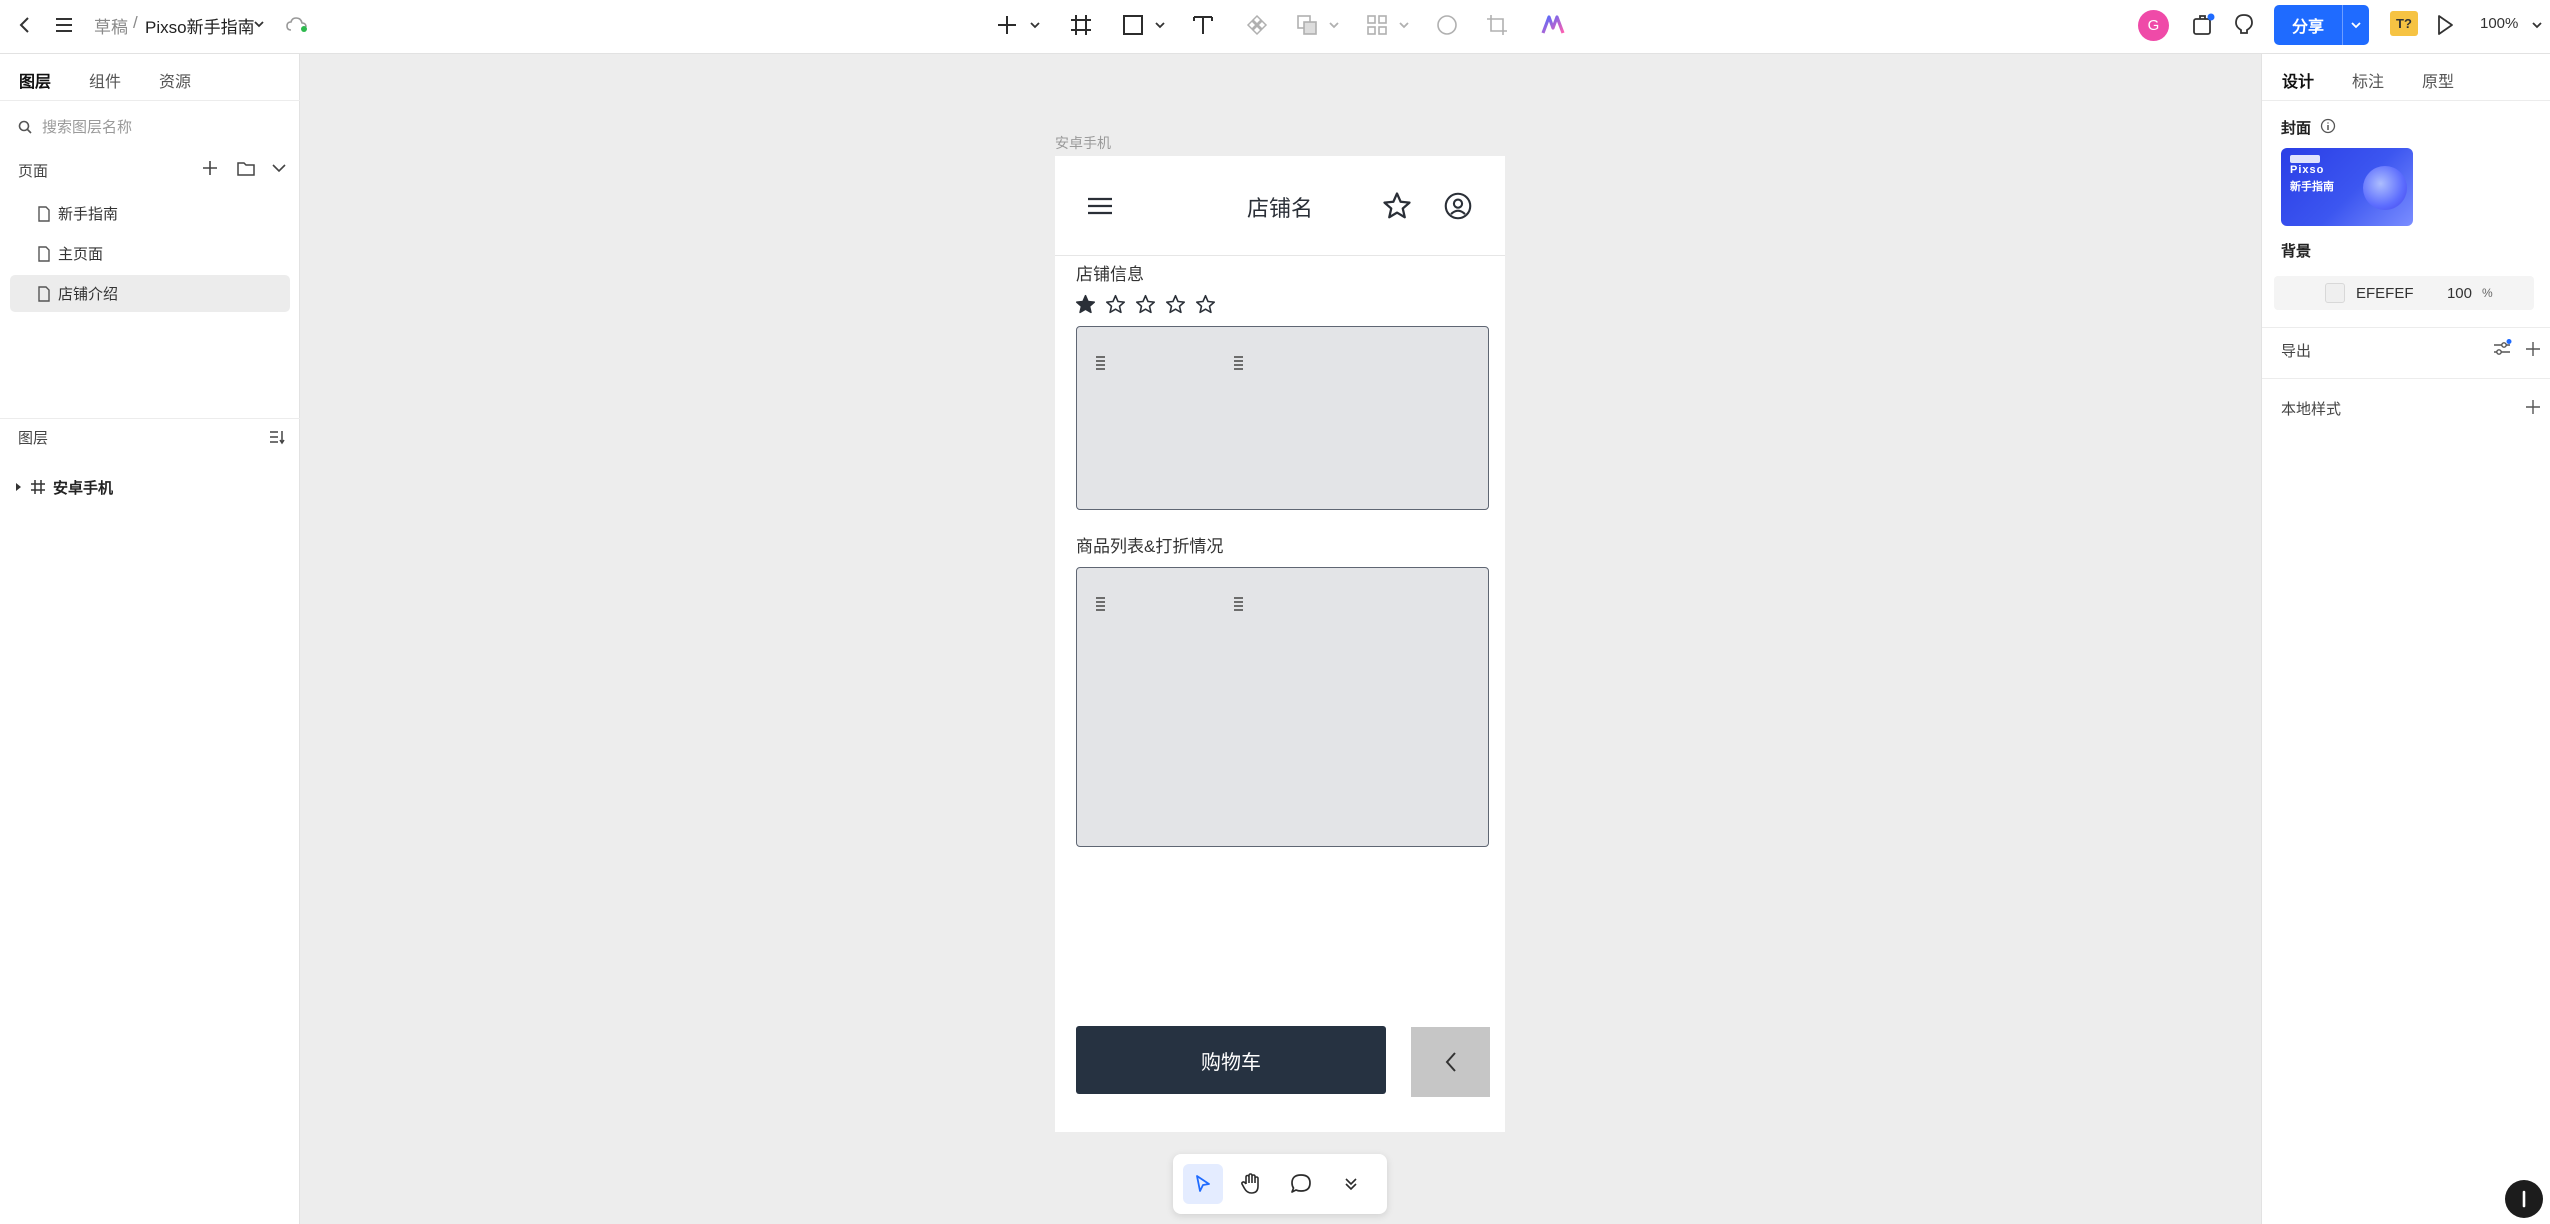 Image resolution: width=2550 pixels, height=1224 pixels. I want to click on share-label: 分享, so click(2308, 25).